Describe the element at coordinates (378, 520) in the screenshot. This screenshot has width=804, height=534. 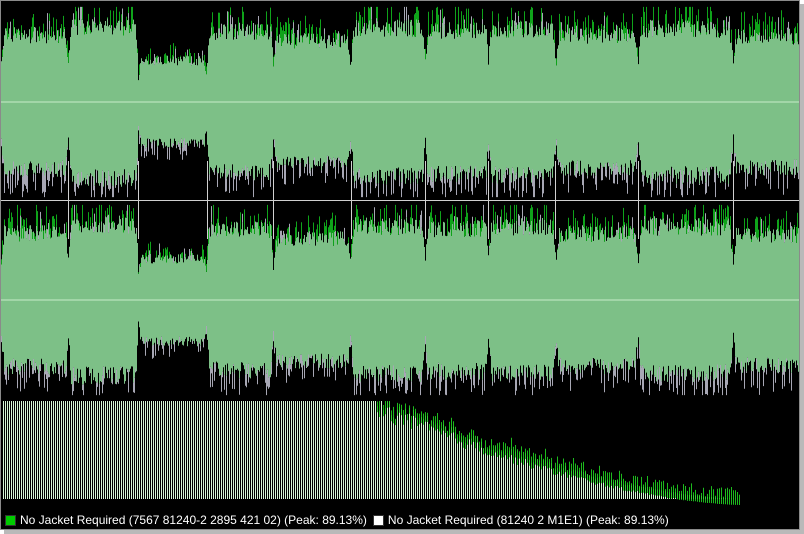
I see `legend-swatch-white` at that location.